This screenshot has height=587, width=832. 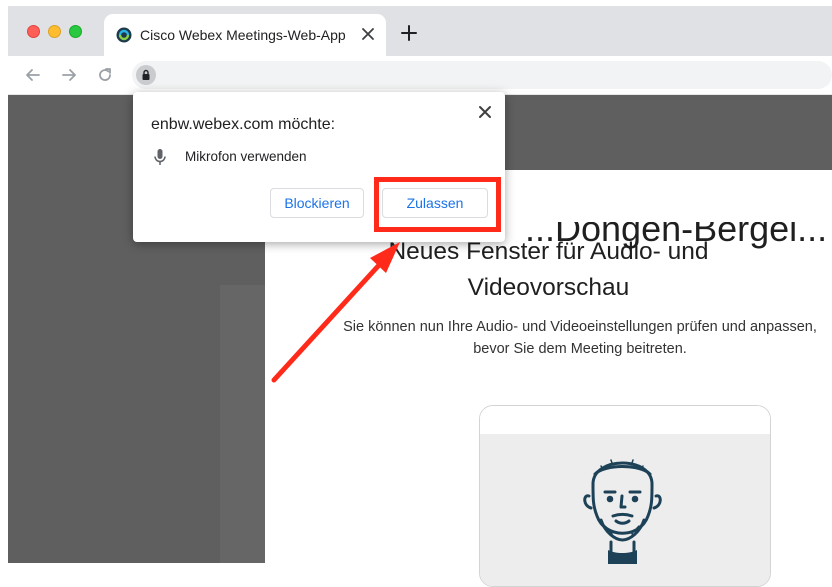 I want to click on permission-label: Mikrofon verwenden, so click(x=246, y=156).